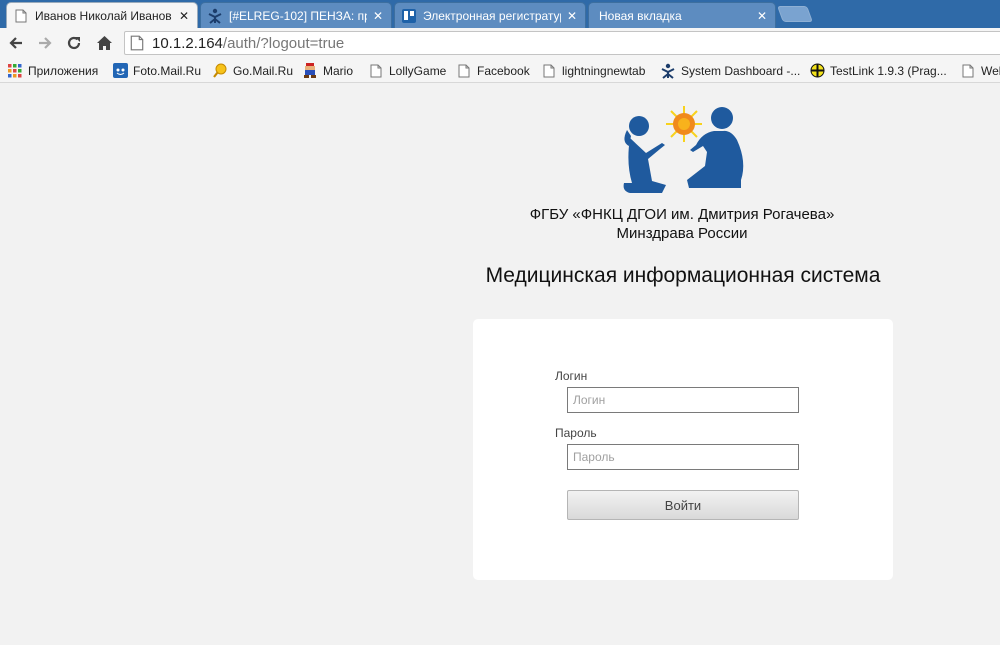  I want to click on home-icon, so click(104, 43).